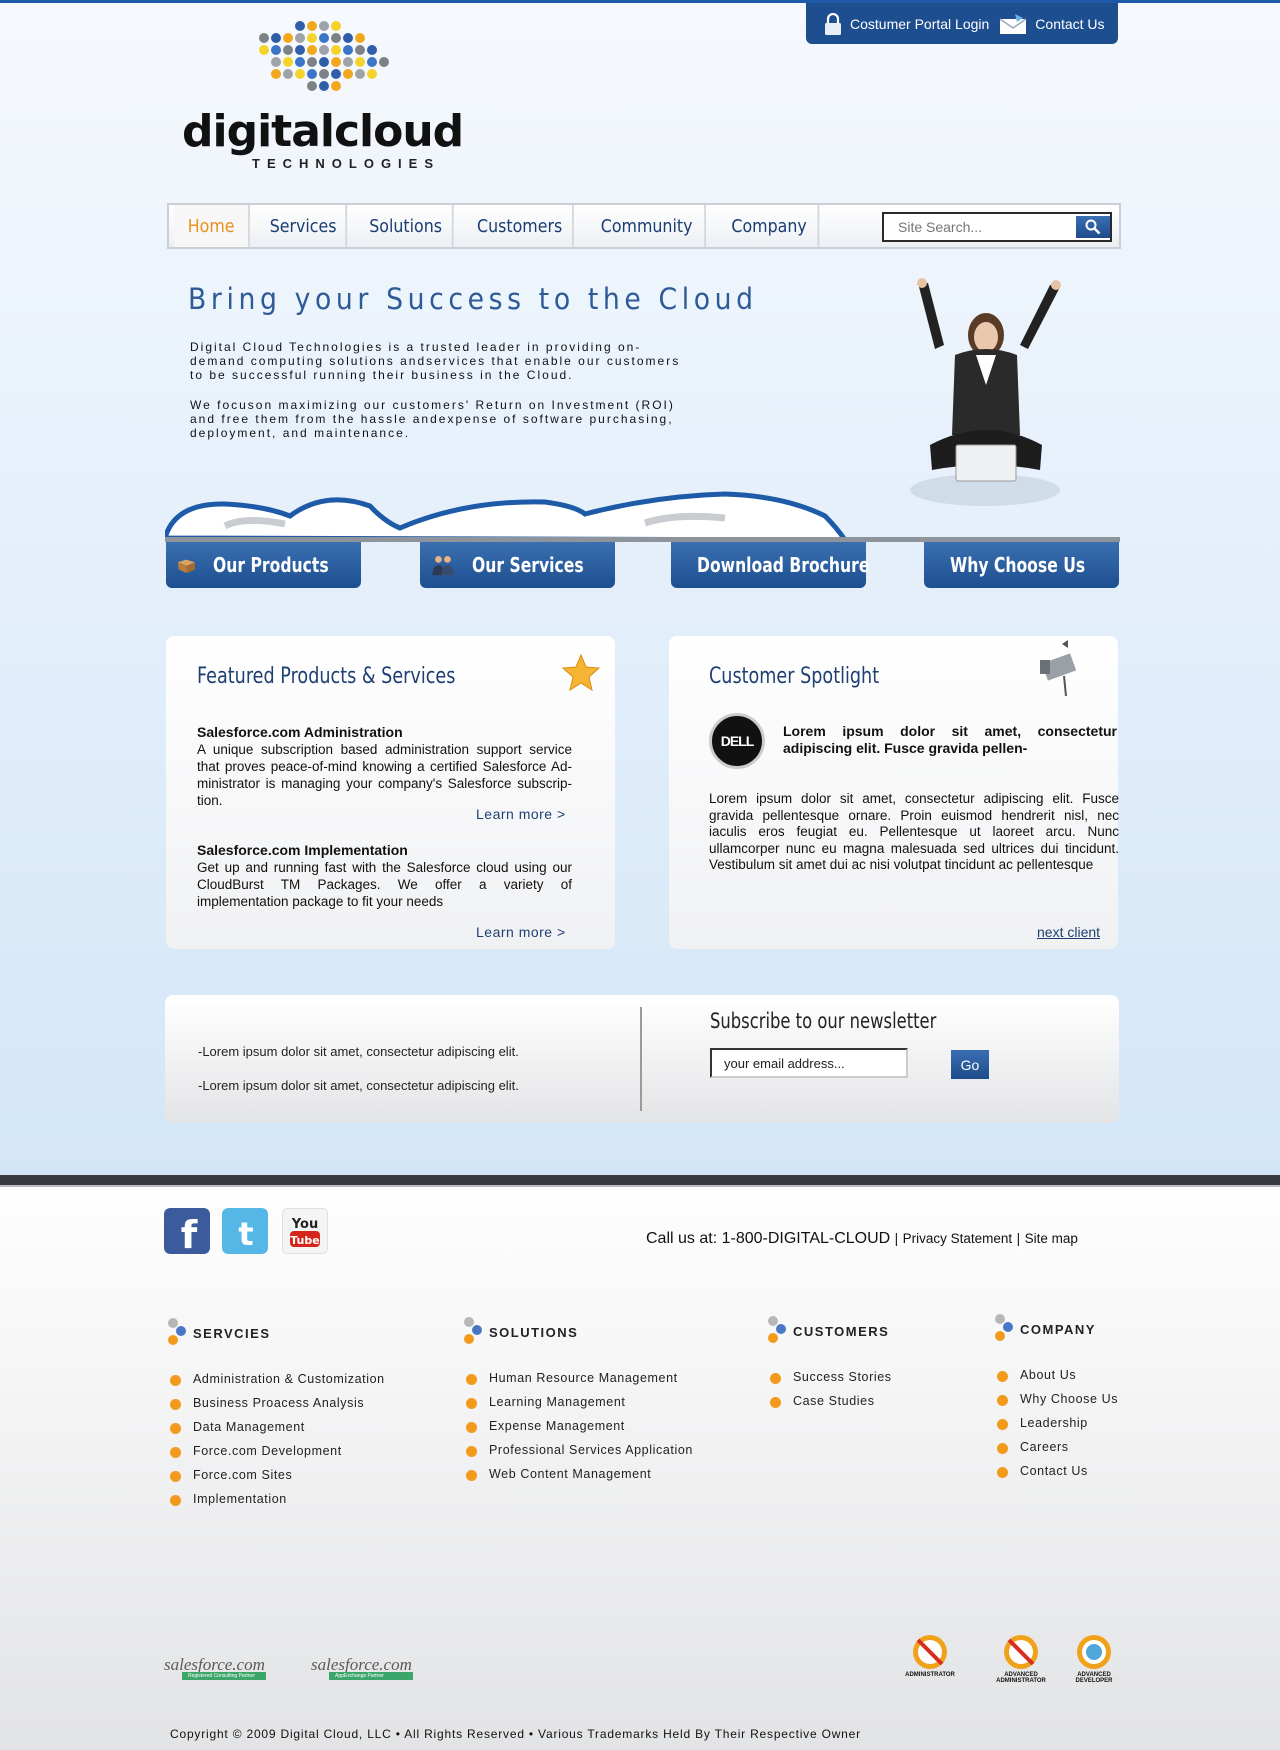 Image resolution: width=1280 pixels, height=1750 pixels. I want to click on footer-link: Force.com Sites, so click(277, 1480).